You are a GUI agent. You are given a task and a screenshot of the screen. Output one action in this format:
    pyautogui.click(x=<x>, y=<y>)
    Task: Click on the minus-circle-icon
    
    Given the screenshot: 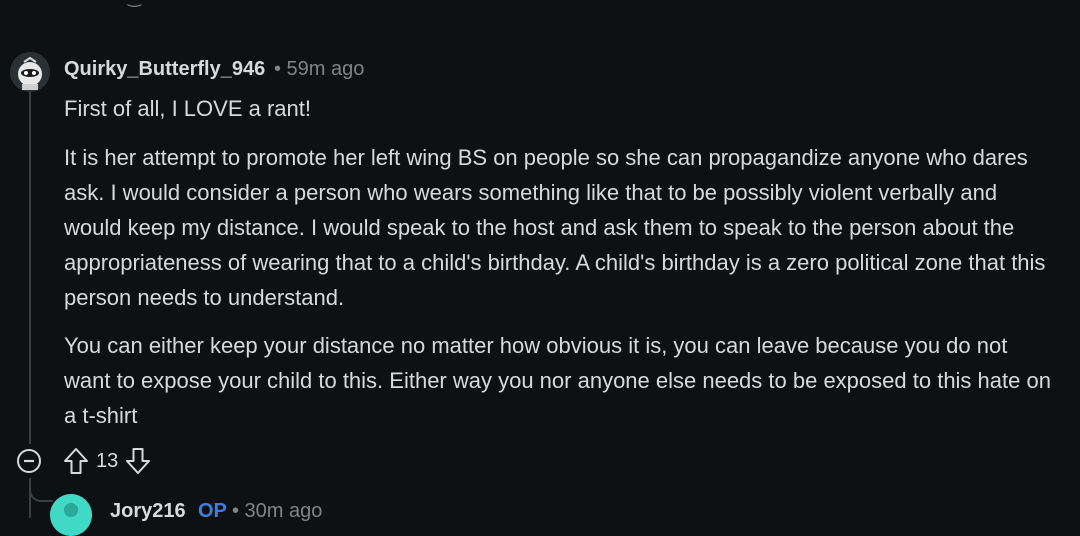 What is the action you would take?
    pyautogui.click(x=29, y=461)
    